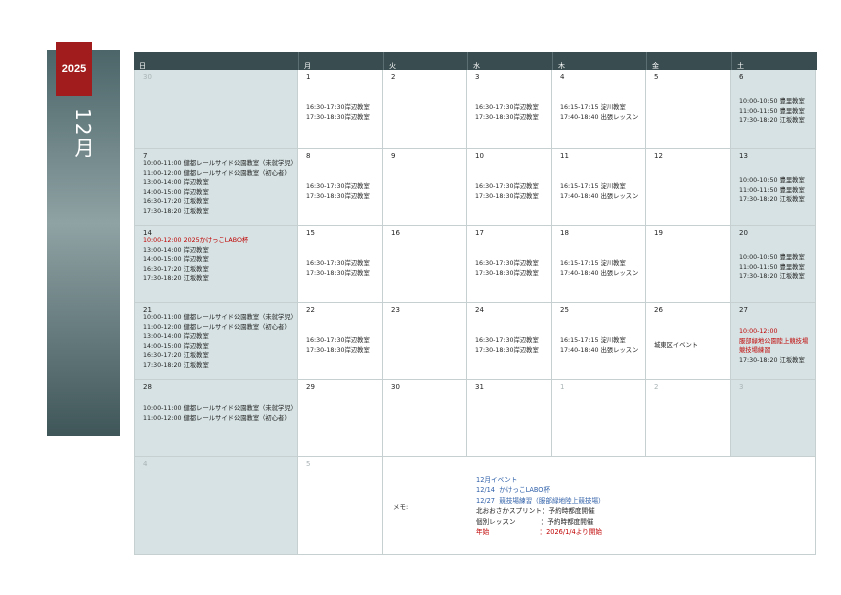 This screenshot has width=841, height=595. I want to click on event-line: 10:00-10:50 豊里教室, so click(772, 180).